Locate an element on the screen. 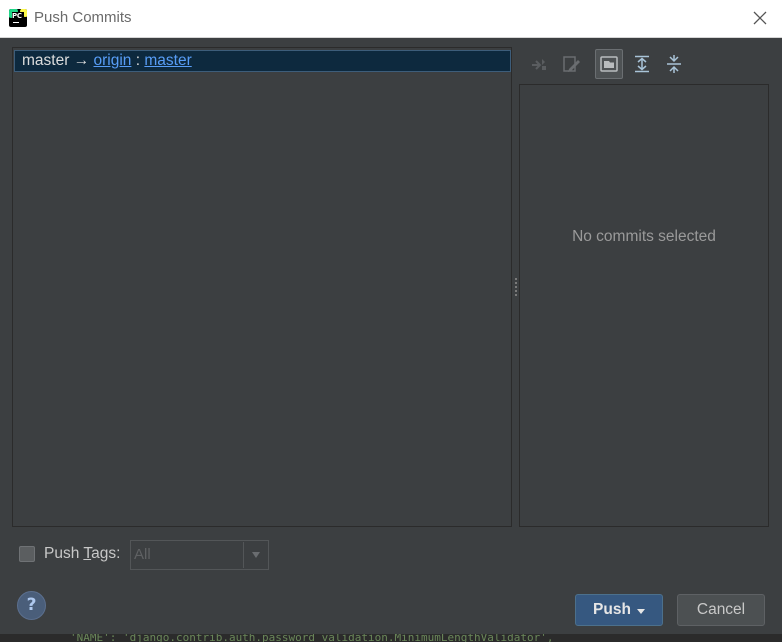 The width and height of the screenshot is (782, 642). cherry-pick-icon is located at coordinates (539, 64).